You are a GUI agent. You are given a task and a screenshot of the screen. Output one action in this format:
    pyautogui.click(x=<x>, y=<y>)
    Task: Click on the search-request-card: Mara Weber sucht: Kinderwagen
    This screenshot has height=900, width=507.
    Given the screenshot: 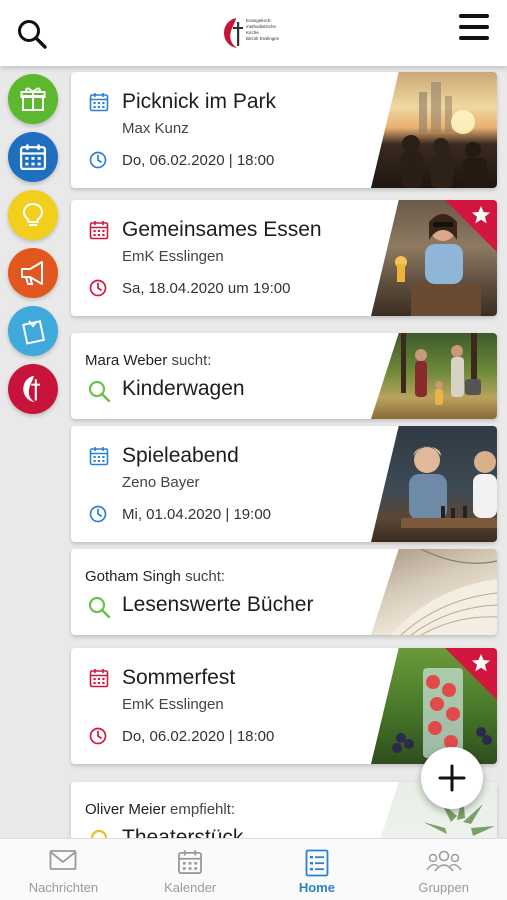 What is the action you would take?
    pyautogui.click(x=284, y=376)
    